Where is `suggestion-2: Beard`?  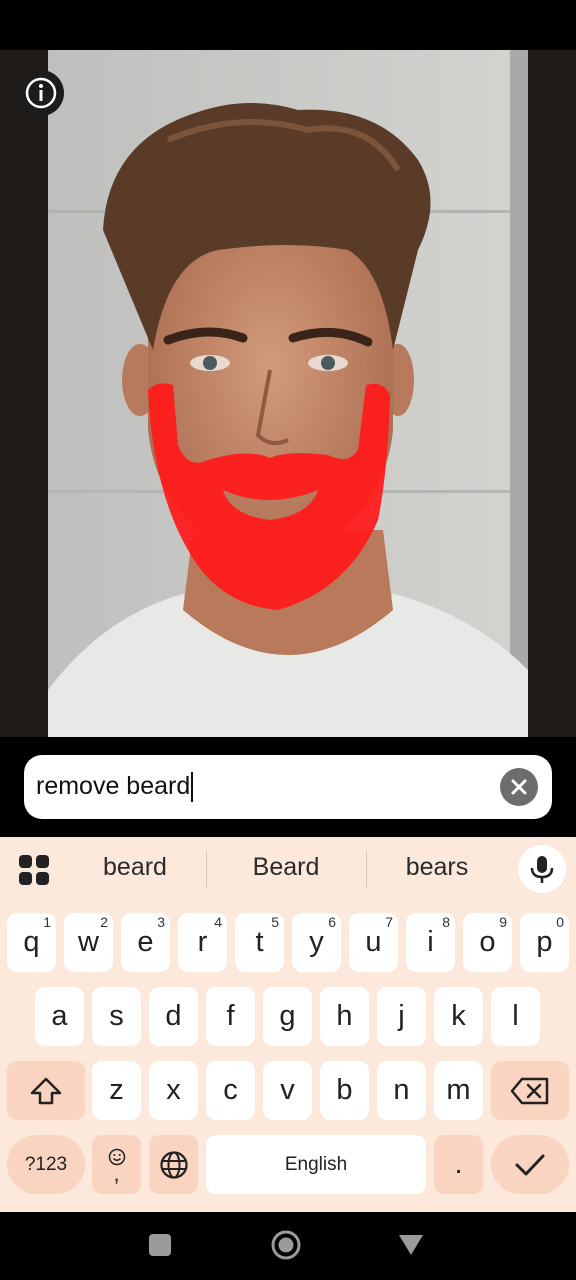 suggestion-2: Beard is located at coordinates (286, 867).